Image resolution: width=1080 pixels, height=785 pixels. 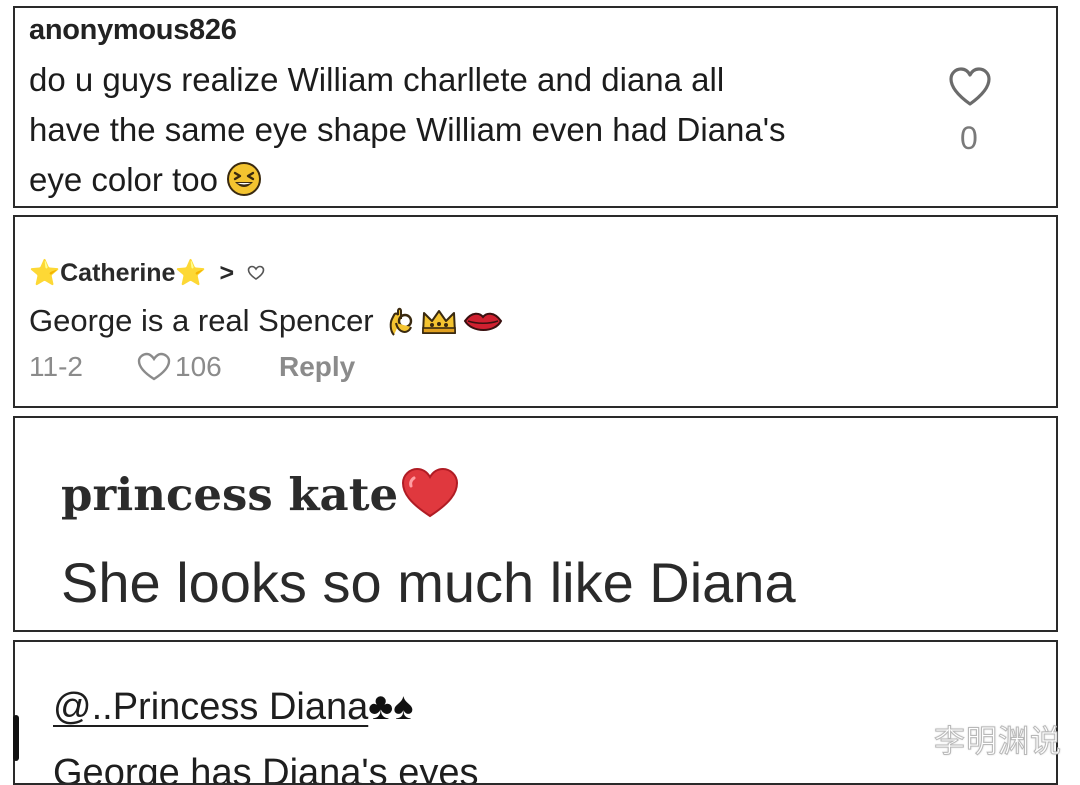 What do you see at coordinates (16, 738) in the screenshot?
I see `scroll-edge-marker` at bounding box center [16, 738].